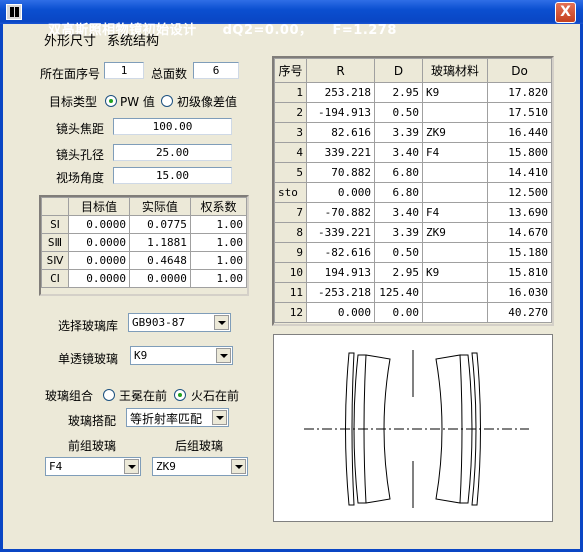  I want to click on menu-outline-size: 外形尺寸, so click(70, 39).